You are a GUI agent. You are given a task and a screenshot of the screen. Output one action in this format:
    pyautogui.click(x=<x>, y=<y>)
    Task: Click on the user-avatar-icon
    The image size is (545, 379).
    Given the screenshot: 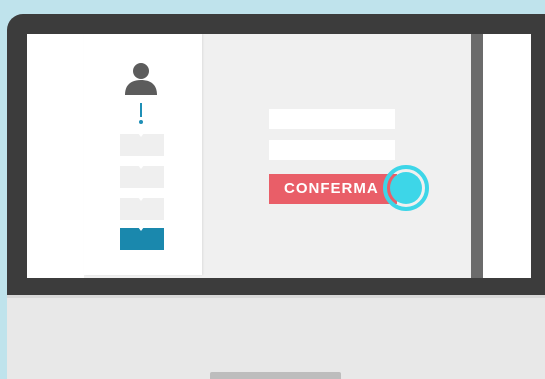 What is the action you would take?
    pyautogui.click(x=141, y=79)
    